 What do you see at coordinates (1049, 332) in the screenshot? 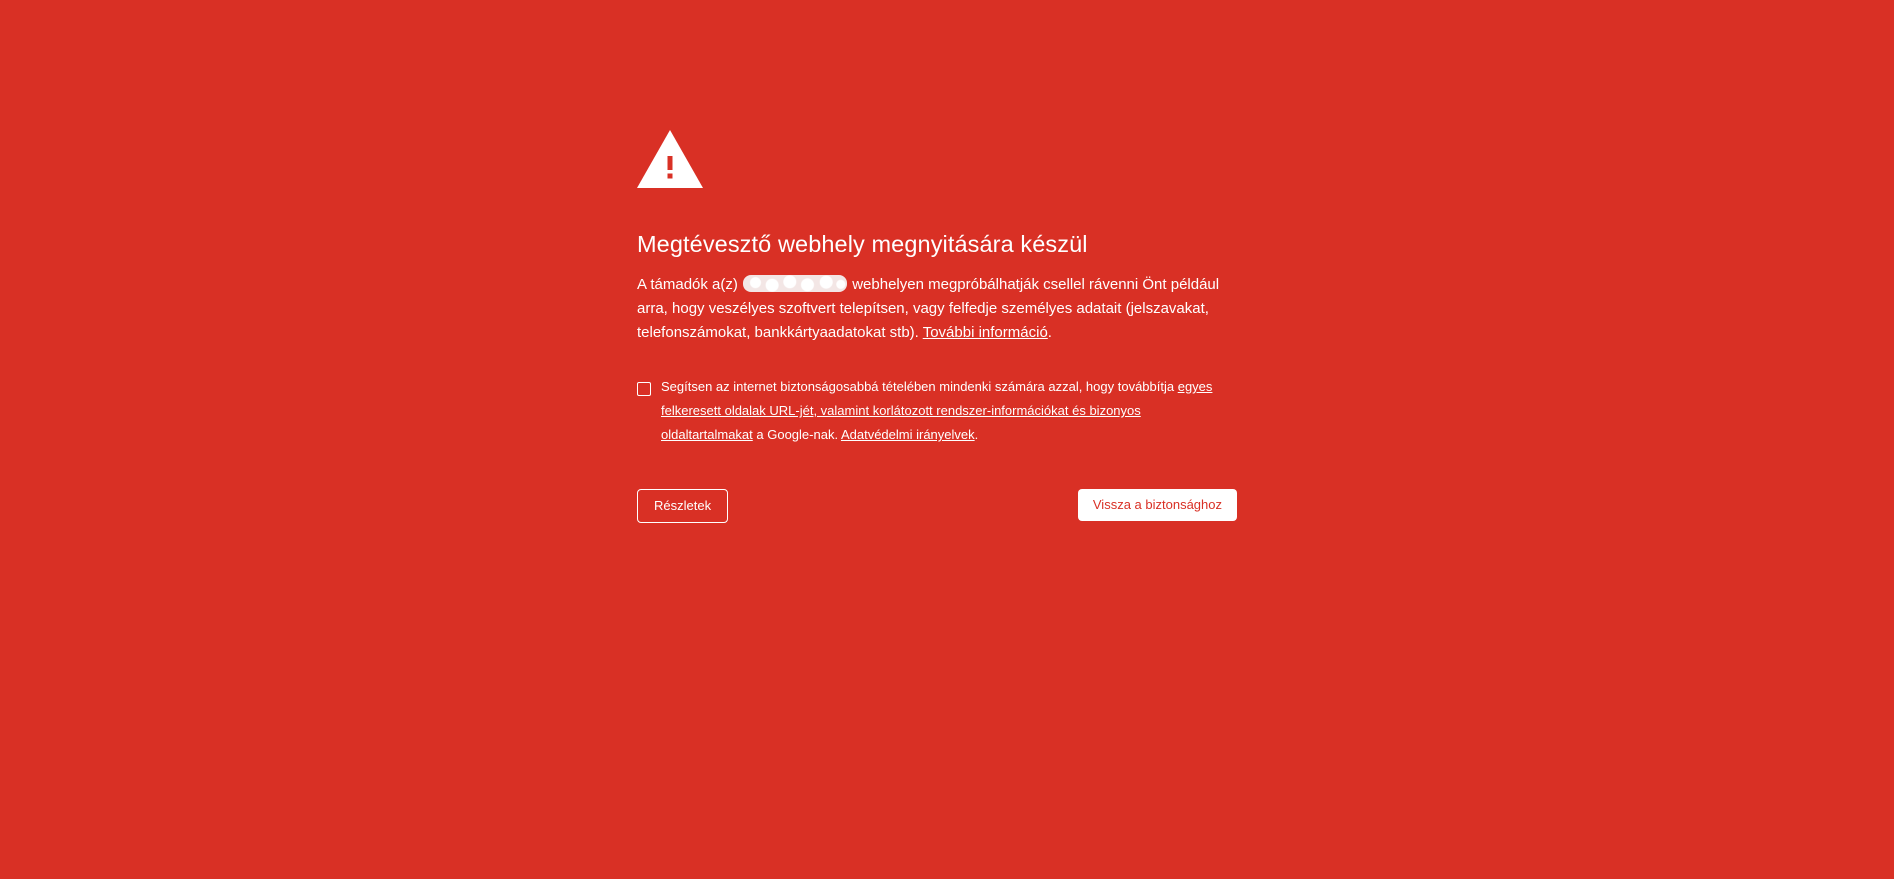
I see `description-text-end: .` at bounding box center [1049, 332].